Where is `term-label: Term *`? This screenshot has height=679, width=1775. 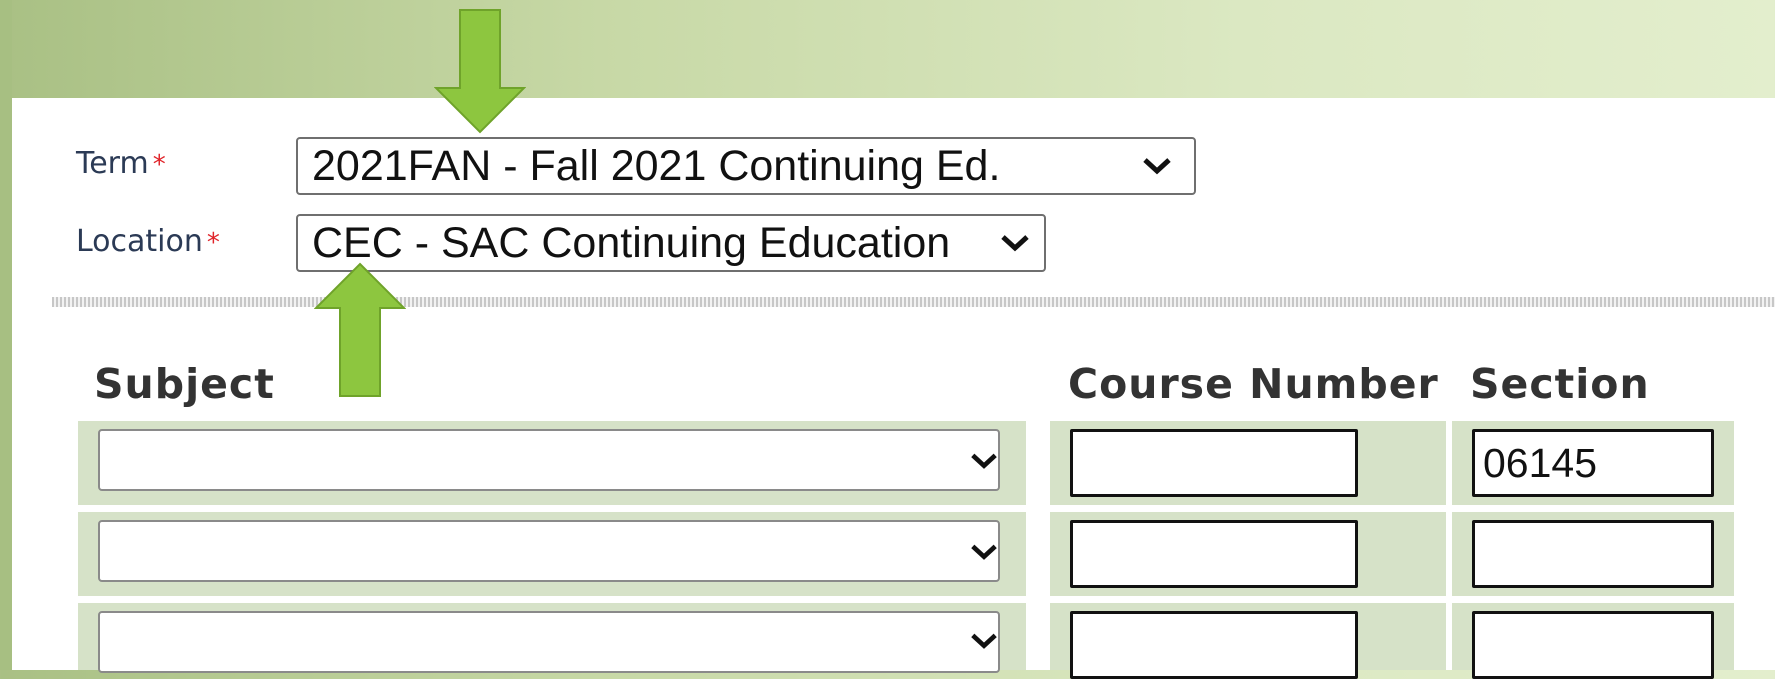 term-label: Term * is located at coordinates (121, 163).